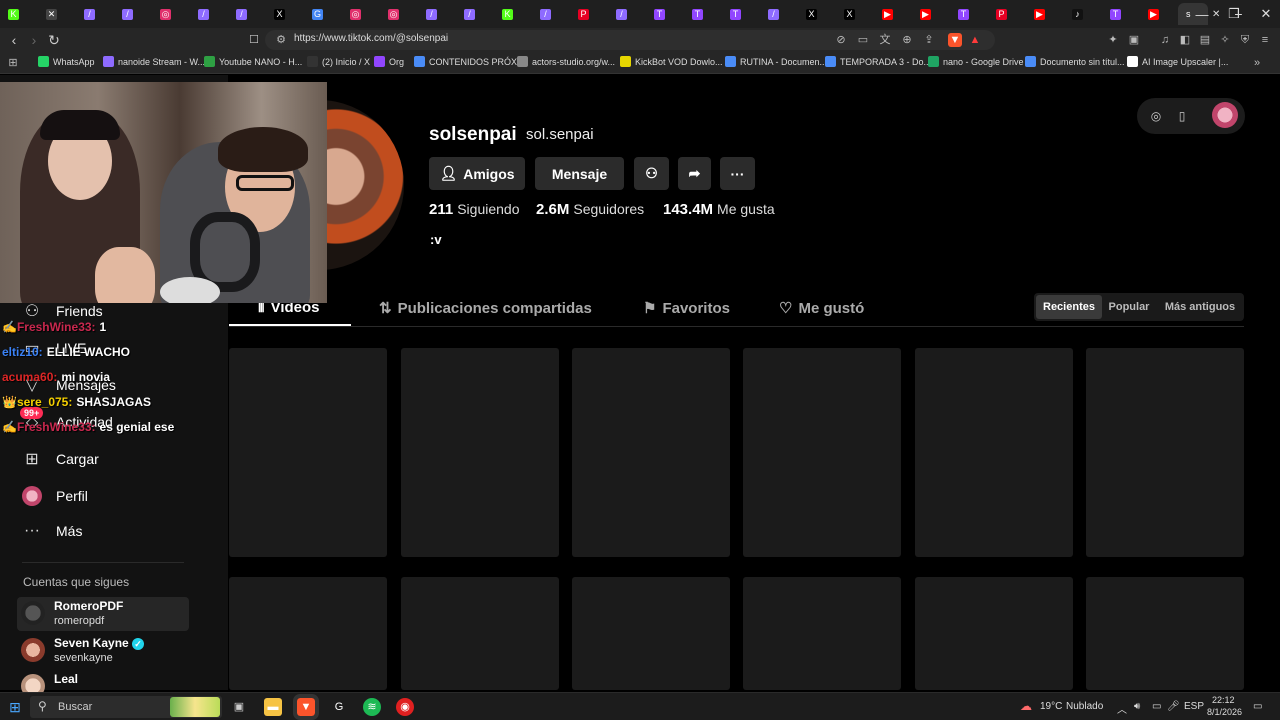 The width and height of the screenshot is (1280, 720). What do you see at coordinates (66, 61) in the screenshot?
I see `bookmark-item: WhatsApp` at bounding box center [66, 61].